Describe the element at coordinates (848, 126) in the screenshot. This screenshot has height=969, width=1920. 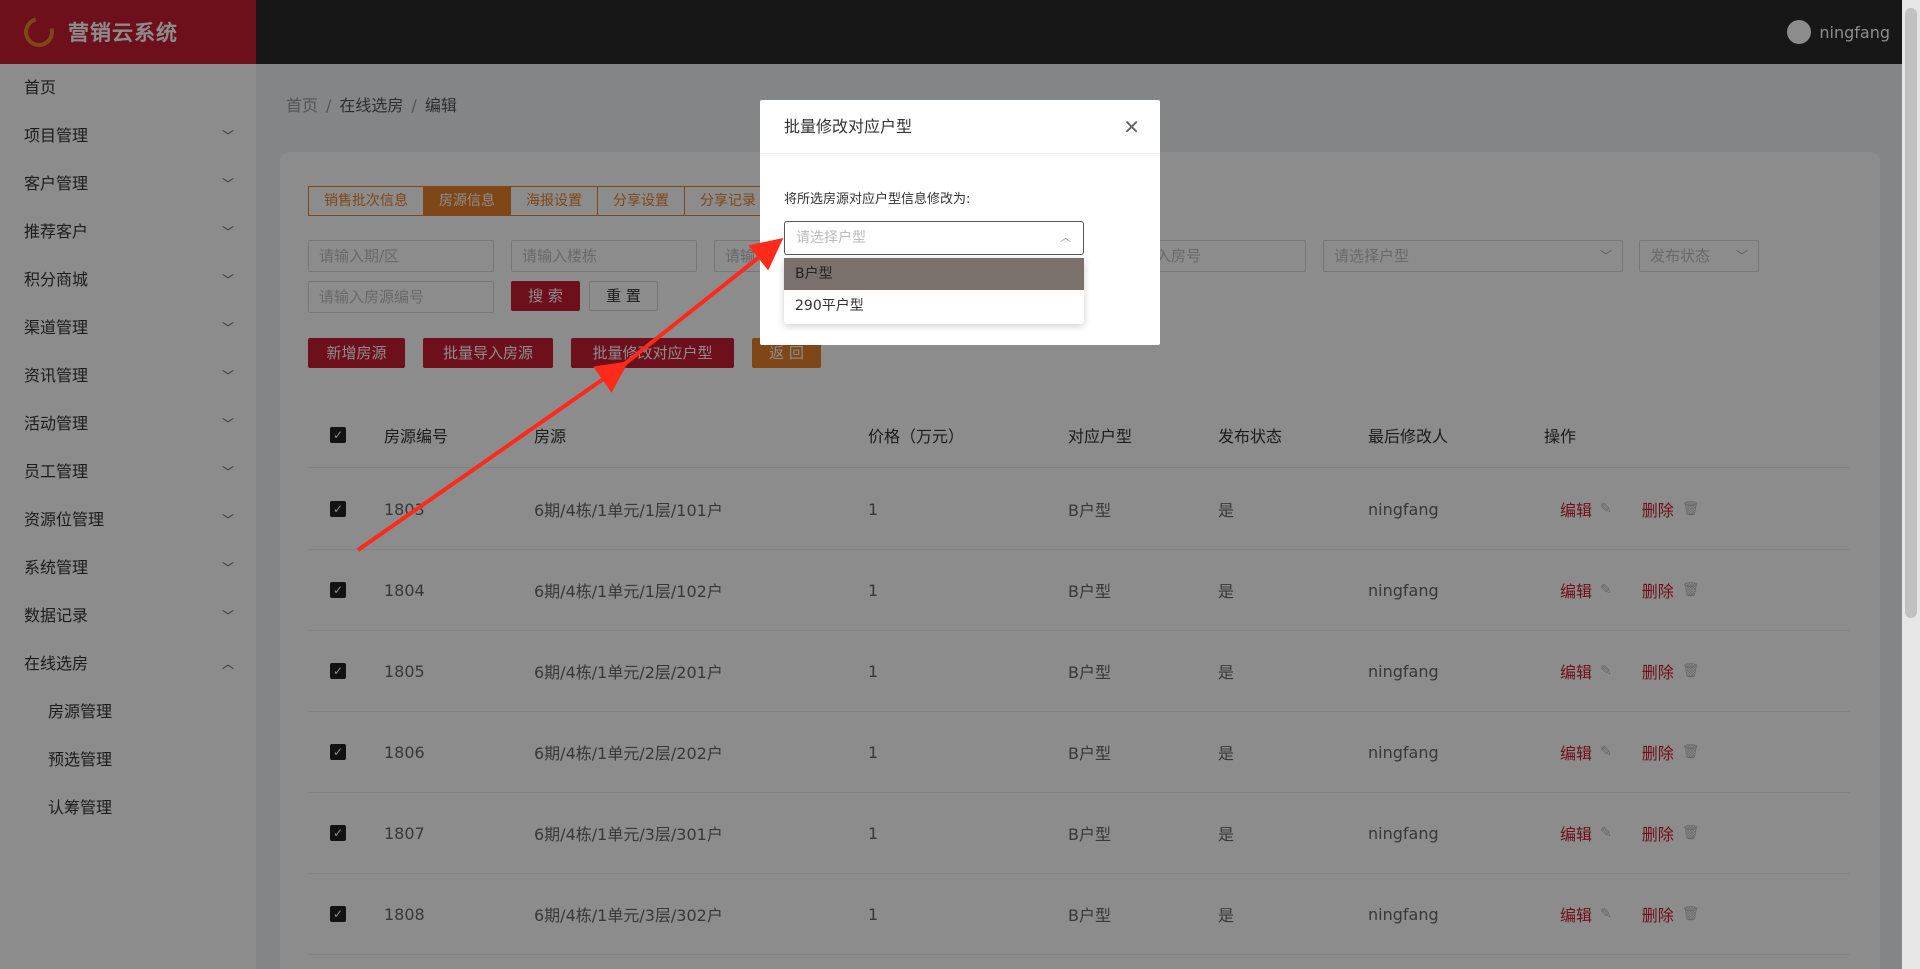
I see `modal-title: 批量修改对应户型` at that location.